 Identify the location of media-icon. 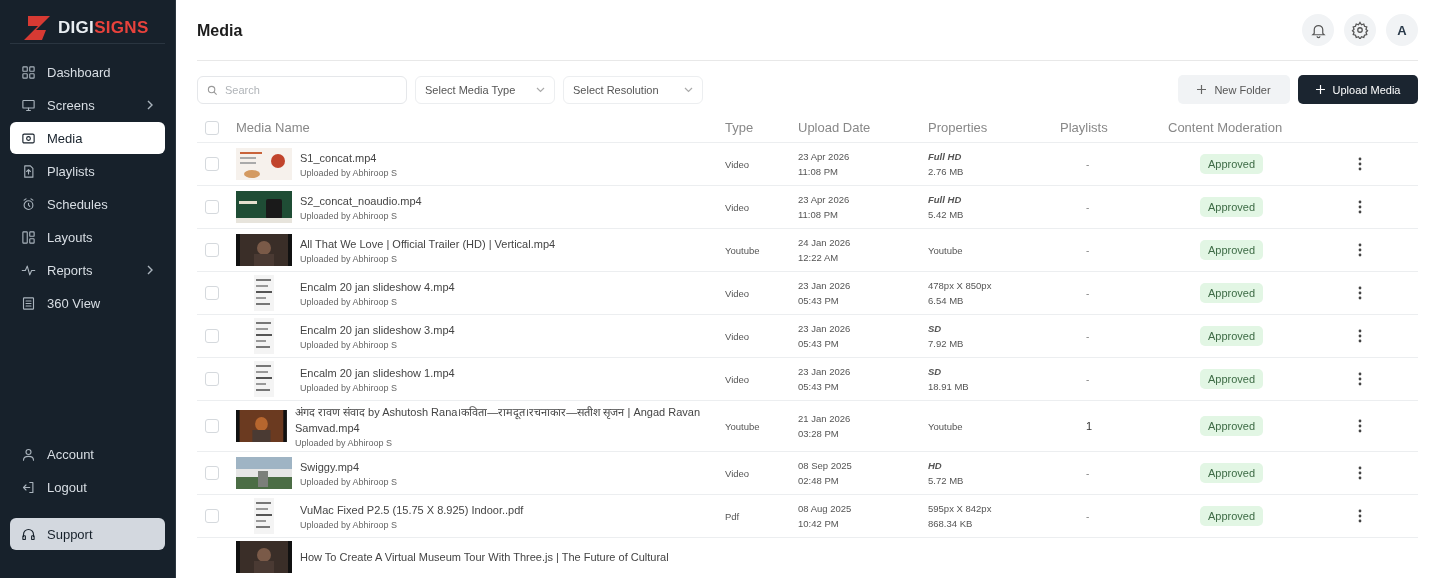
(28, 138).